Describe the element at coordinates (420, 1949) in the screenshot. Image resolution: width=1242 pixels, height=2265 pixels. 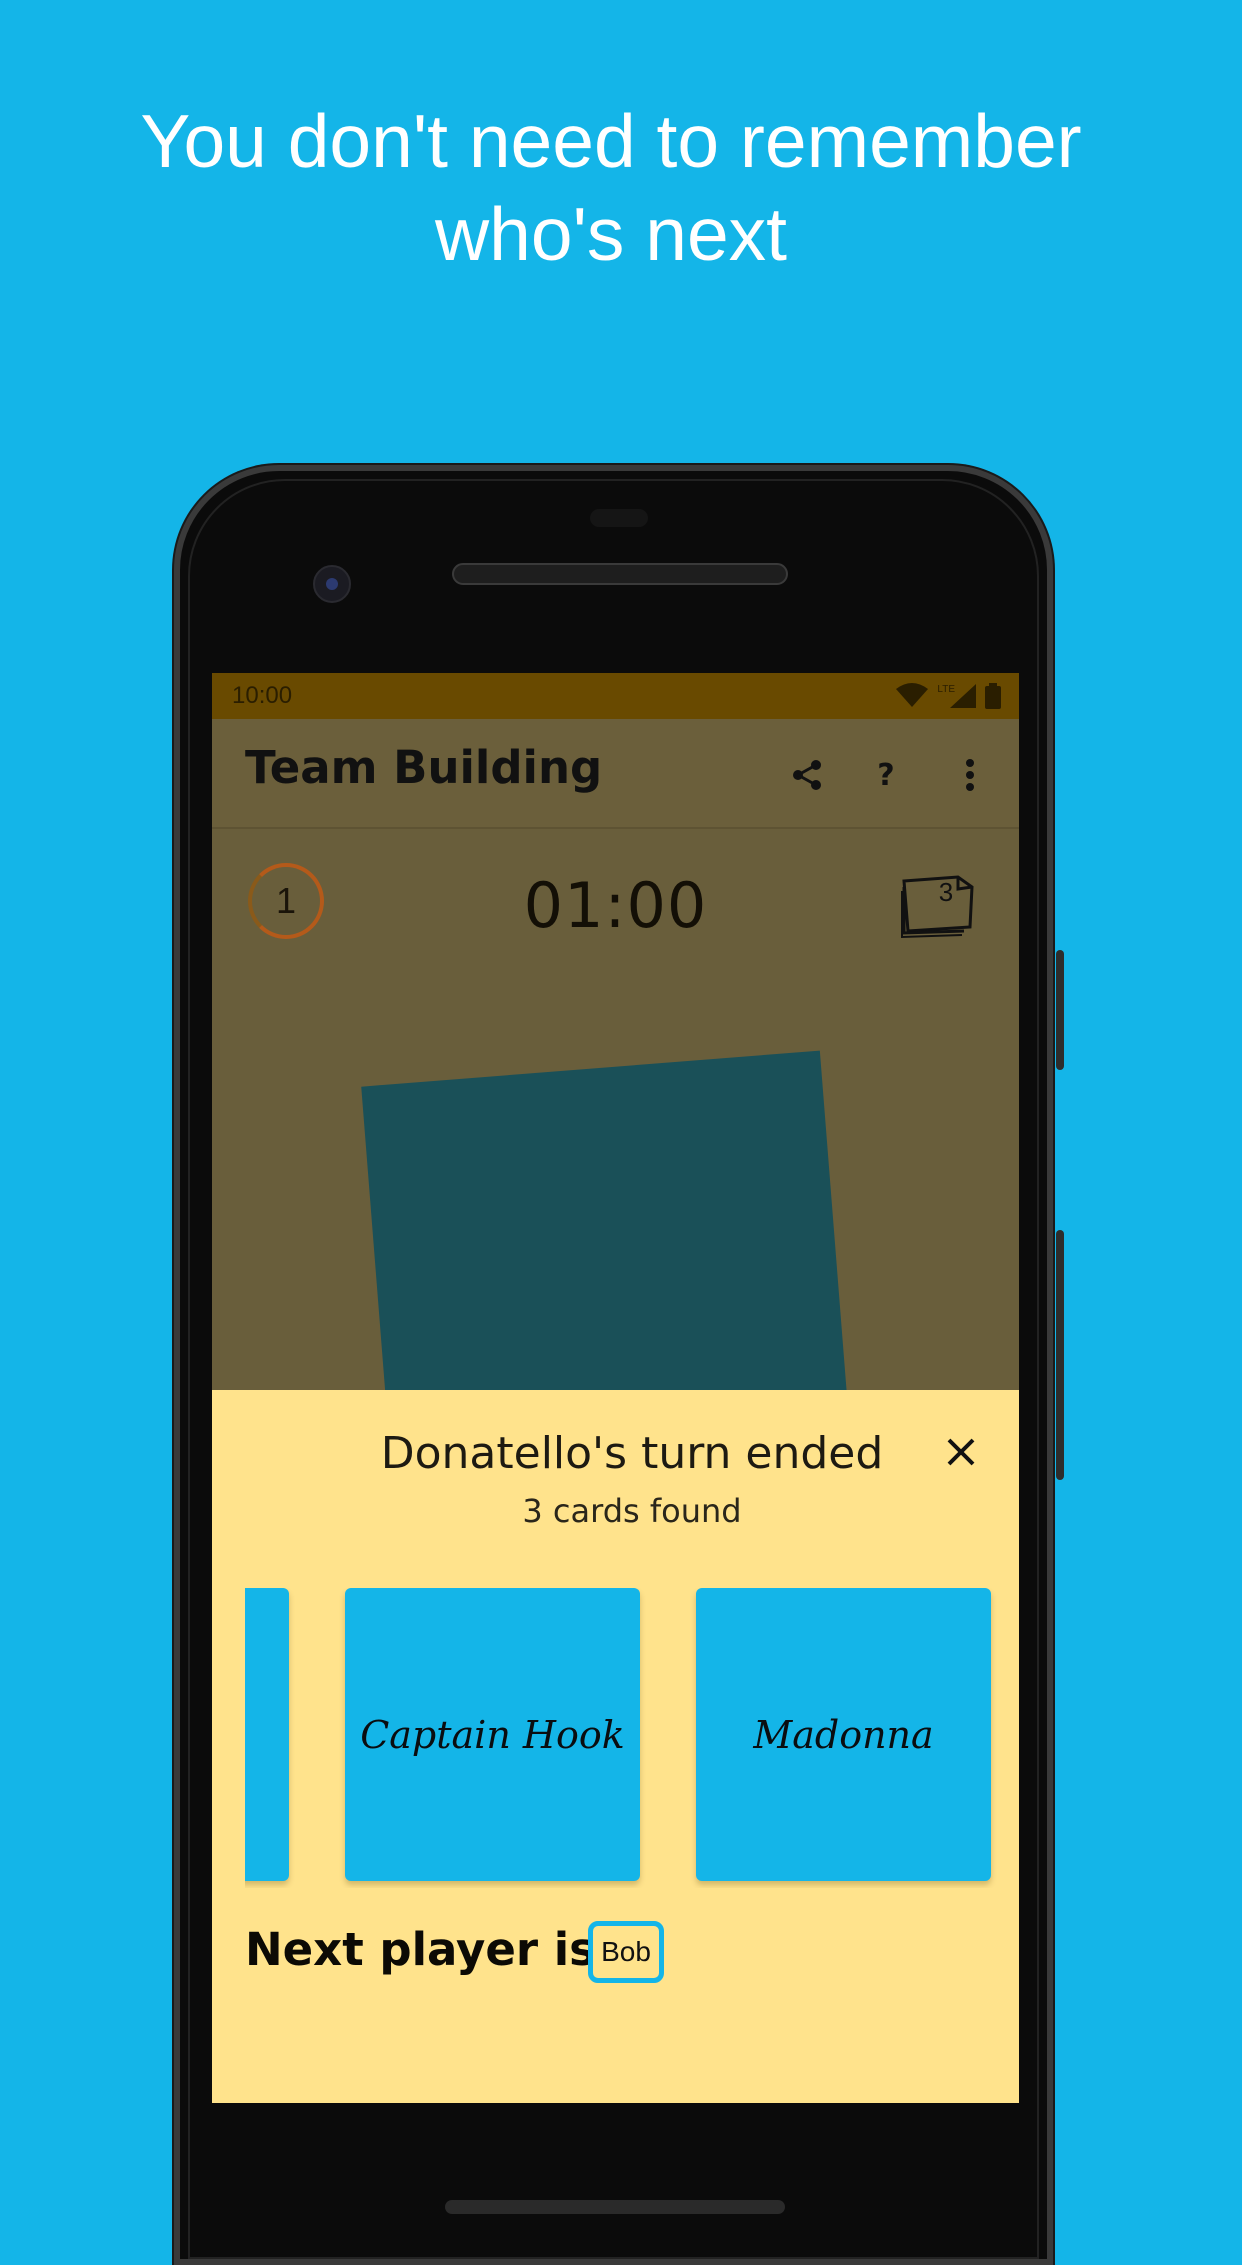
I see `next-player-label: Next player is` at that location.